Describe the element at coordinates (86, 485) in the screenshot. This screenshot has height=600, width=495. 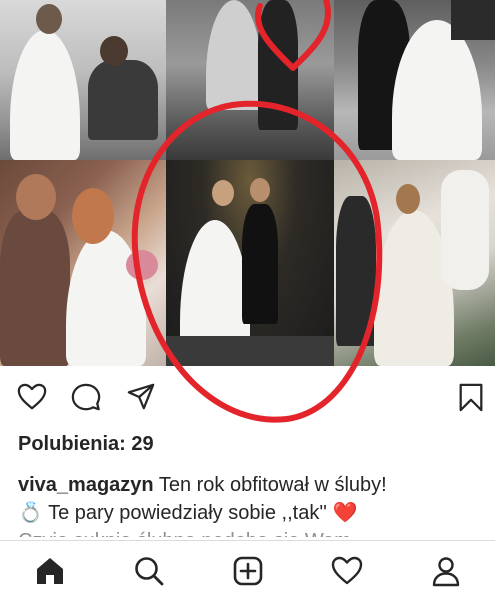
I see `username-link: viva_magazyn` at that location.